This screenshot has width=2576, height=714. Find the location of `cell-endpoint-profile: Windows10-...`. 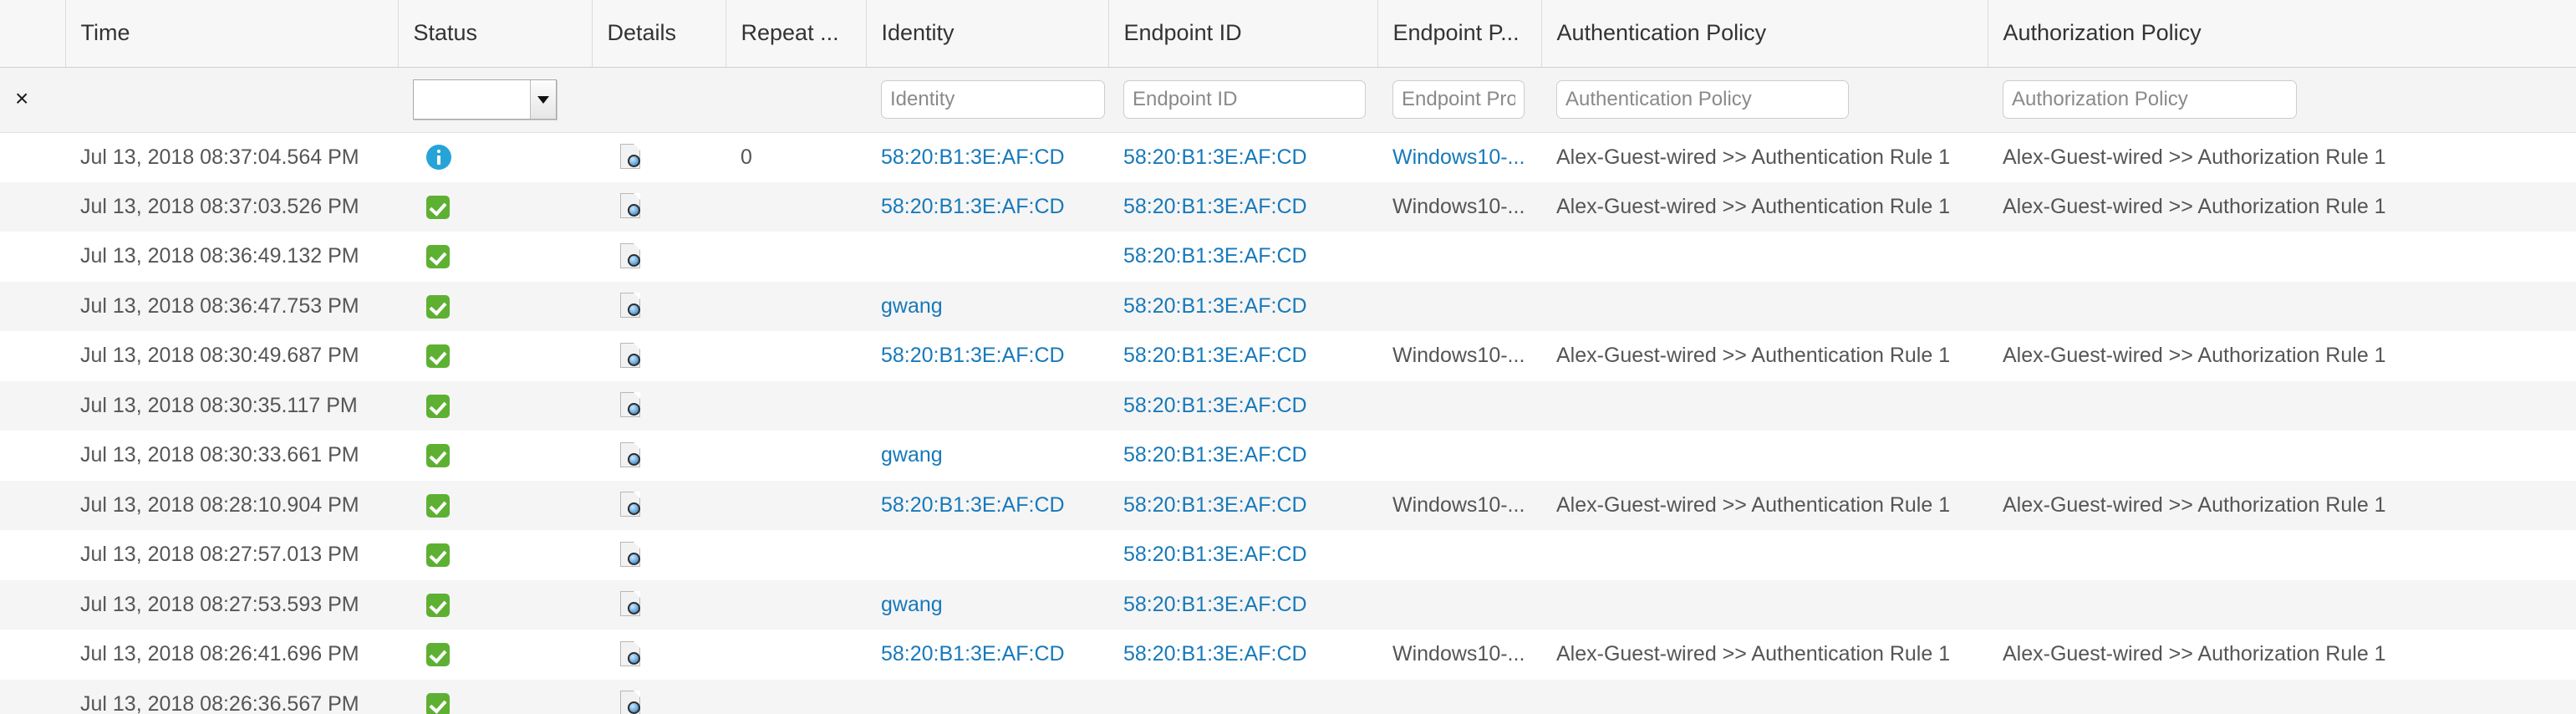

cell-endpoint-profile: Windows10-... is located at coordinates (1459, 157).